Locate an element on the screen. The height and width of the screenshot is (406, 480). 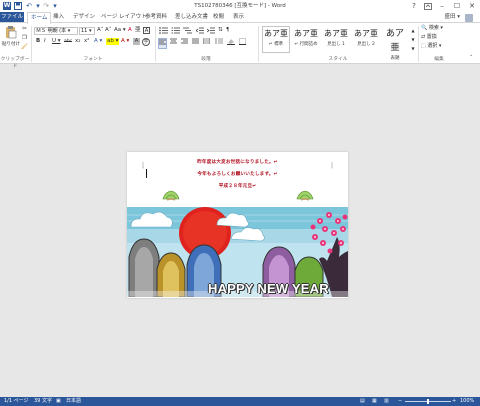
proofing-icon: ▣ is located at coordinates (58, 401).